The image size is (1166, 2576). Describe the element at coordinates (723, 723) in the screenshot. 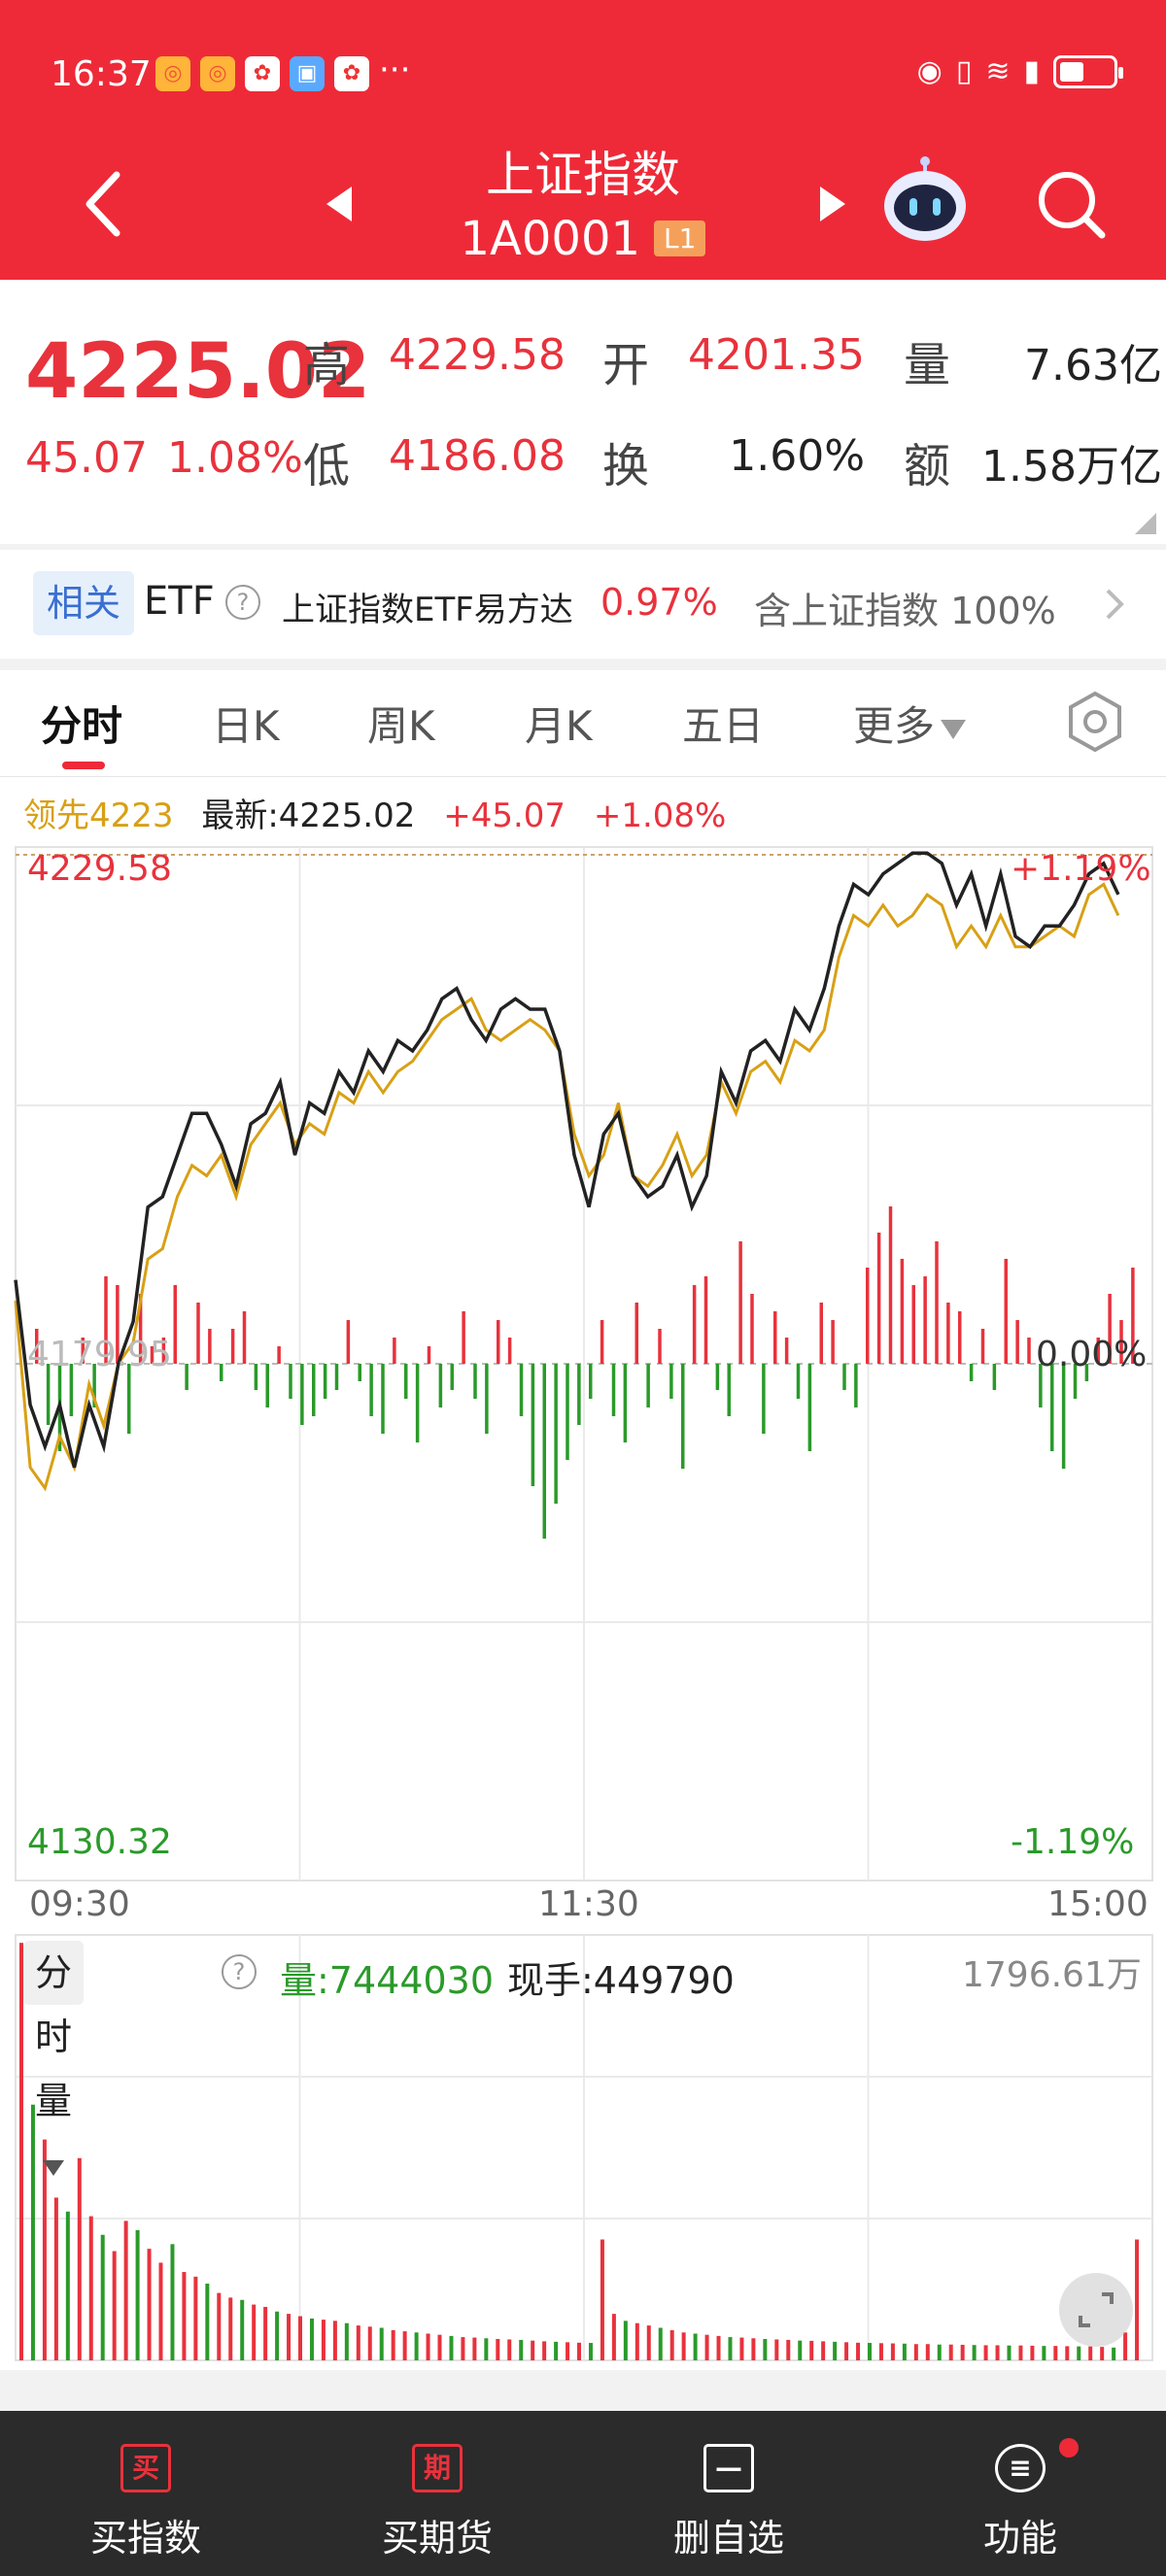

I see `tab-five-day: 五日` at that location.